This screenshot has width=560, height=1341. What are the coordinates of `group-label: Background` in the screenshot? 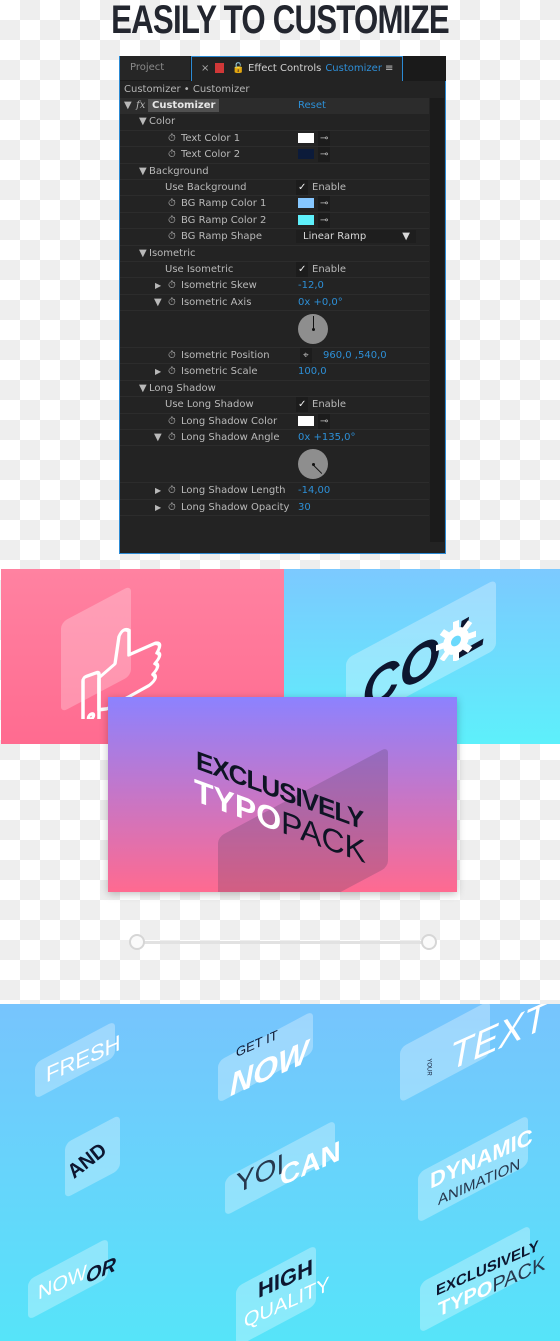 It's located at (179, 171).